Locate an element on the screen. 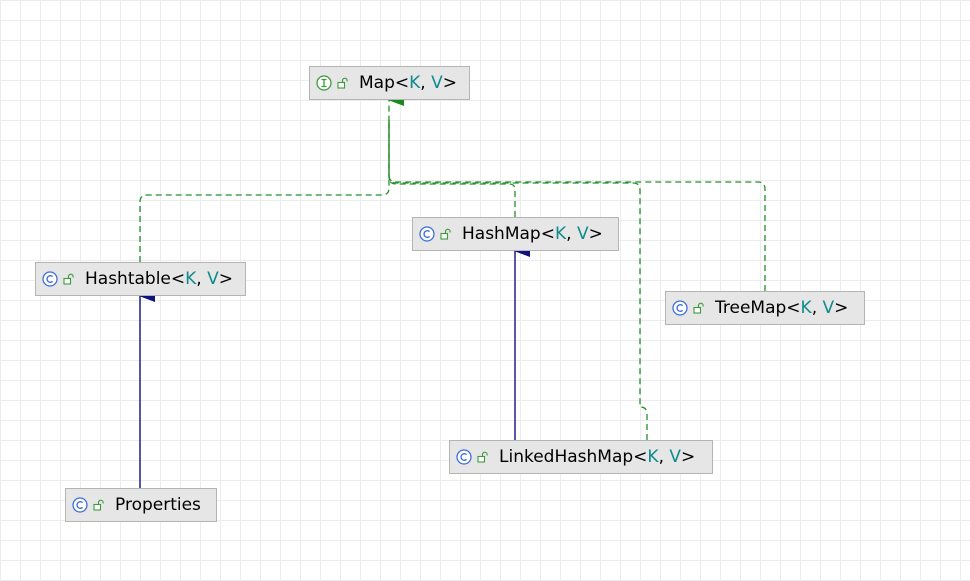  node-treemap-name: TreeMap is located at coordinates (751, 308).